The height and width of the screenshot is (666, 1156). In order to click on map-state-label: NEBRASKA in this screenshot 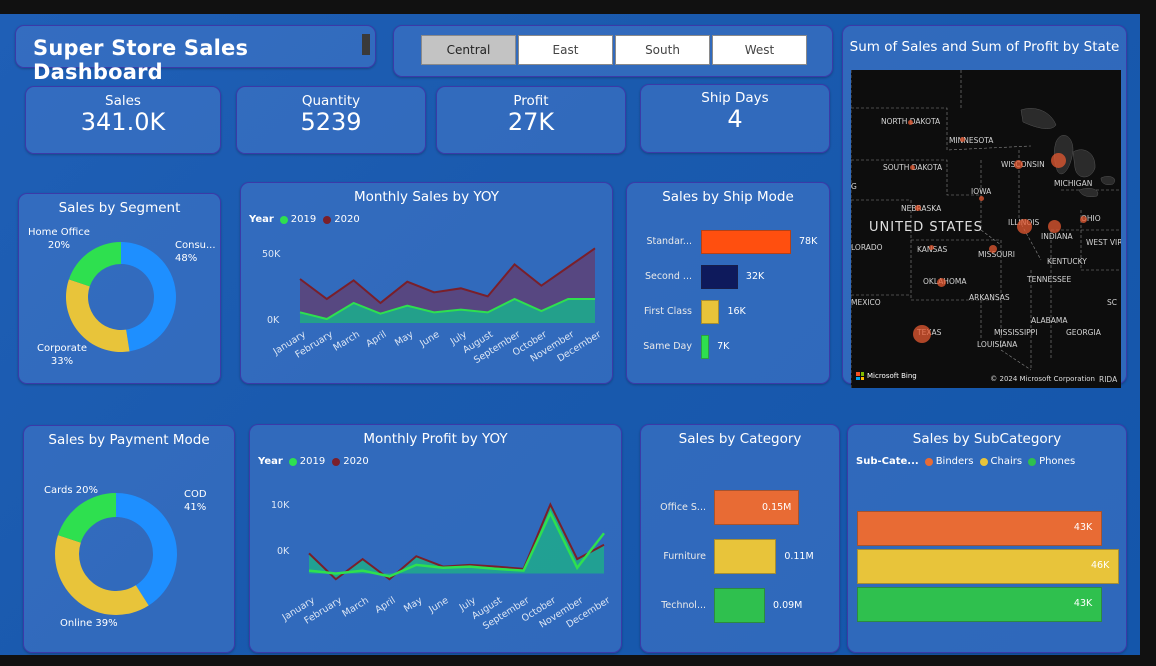, I will do `click(921, 208)`.